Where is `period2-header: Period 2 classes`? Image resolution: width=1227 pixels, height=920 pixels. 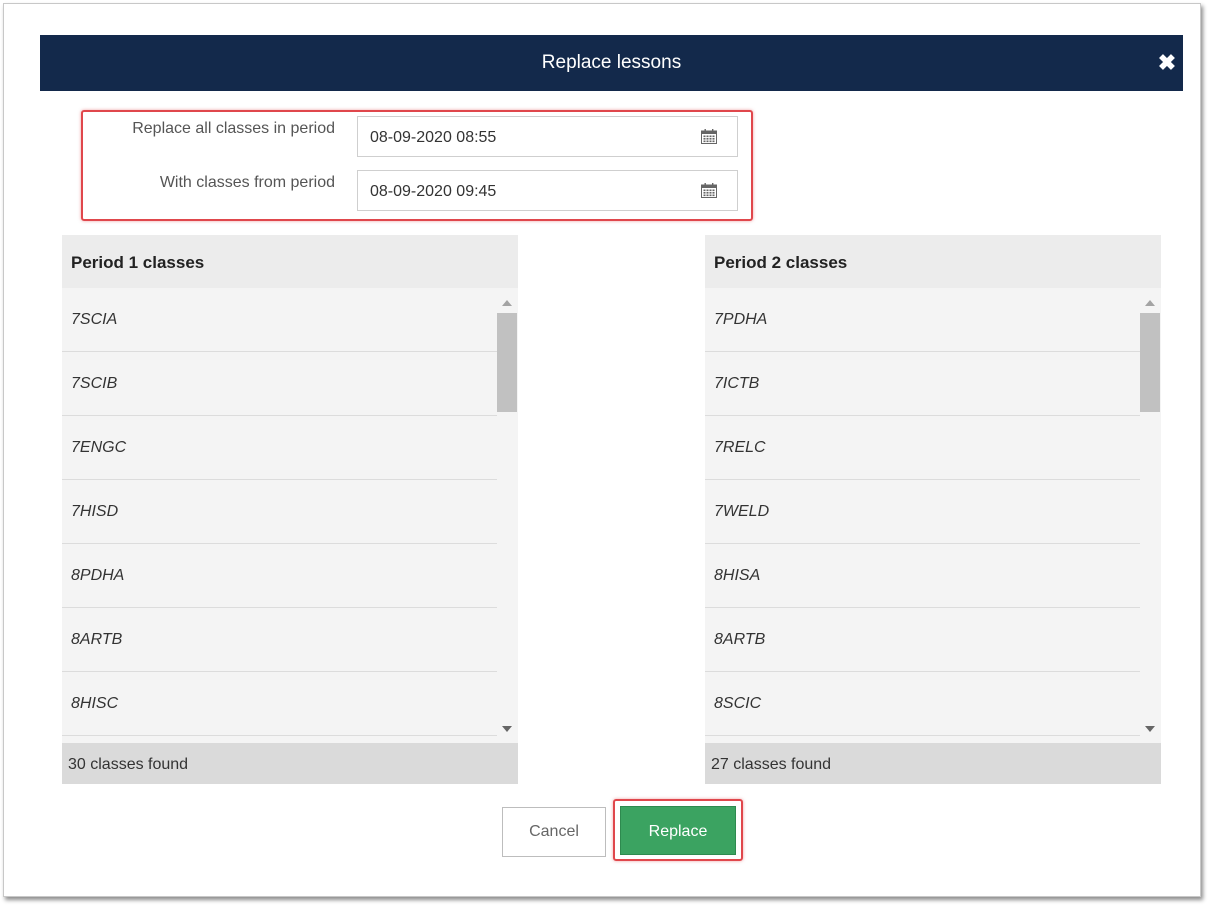
period2-header: Period 2 classes is located at coordinates (933, 261).